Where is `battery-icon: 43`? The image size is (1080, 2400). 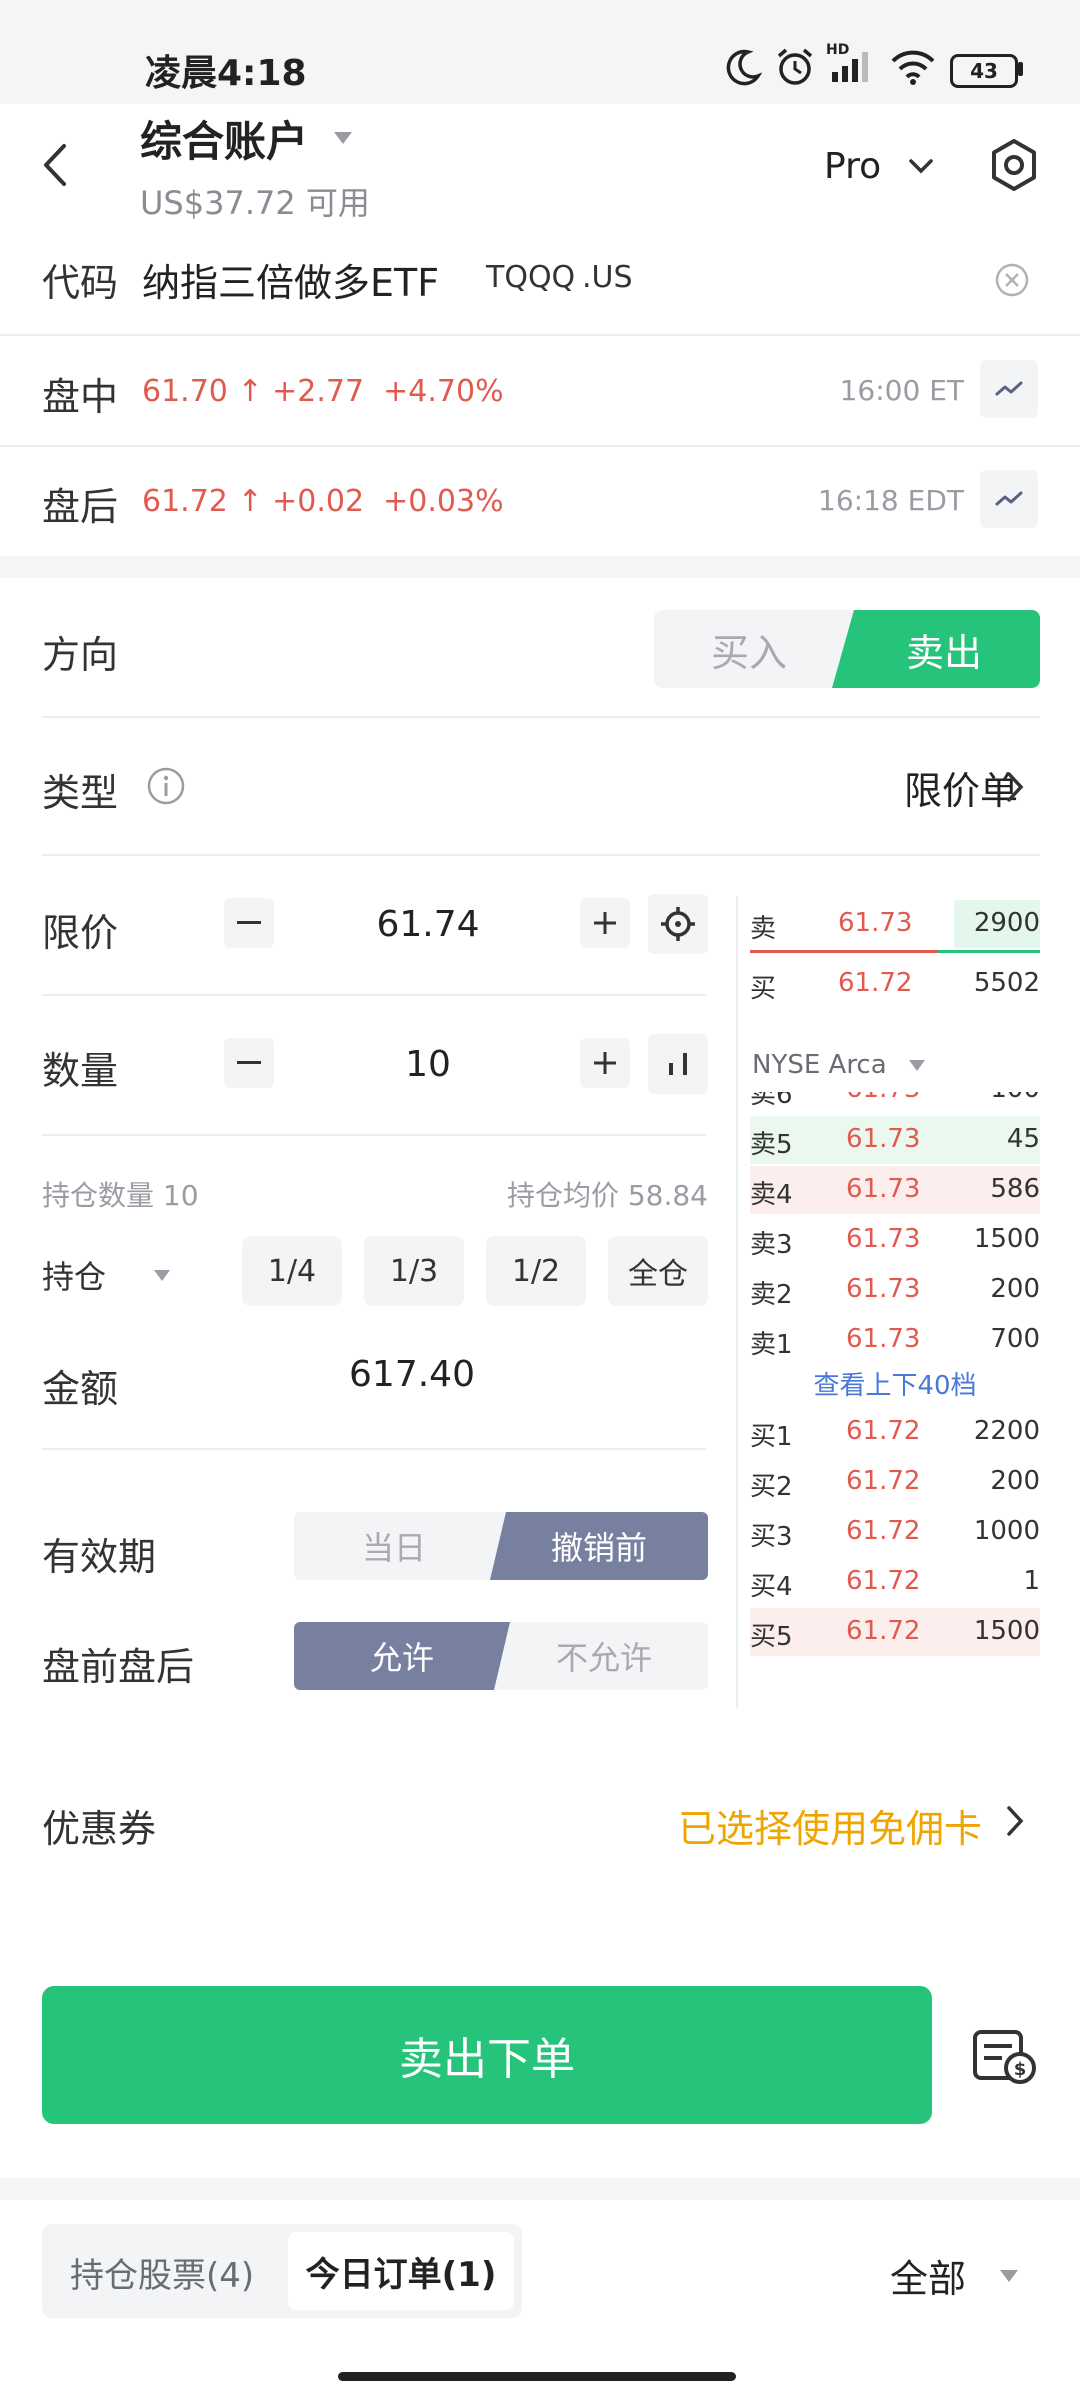
battery-icon: 43 is located at coordinates (984, 71).